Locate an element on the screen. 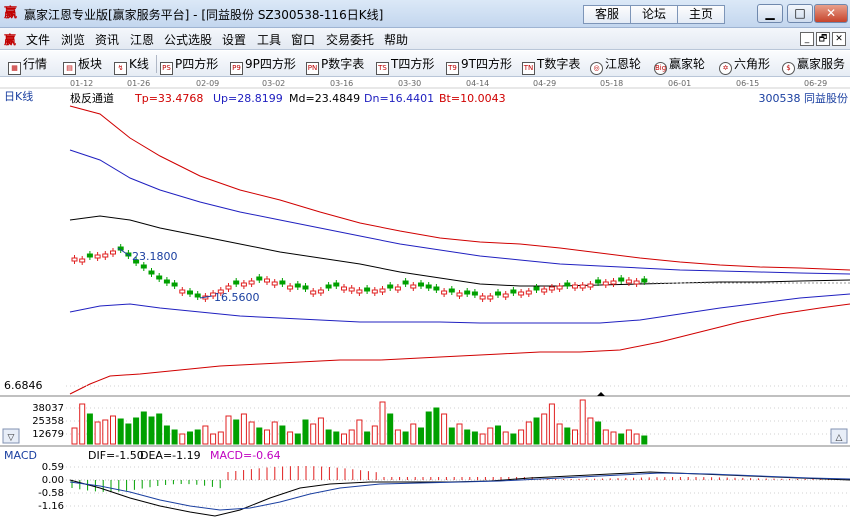 The image size is (850, 518). volume-tick: 12679 is located at coordinates (48, 434).